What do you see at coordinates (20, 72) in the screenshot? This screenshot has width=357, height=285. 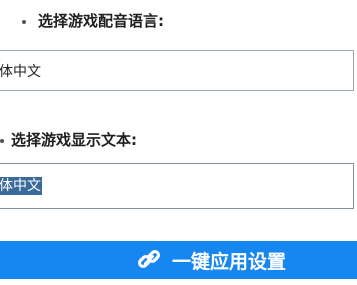 I see `voice-language-value: 体中文` at bounding box center [20, 72].